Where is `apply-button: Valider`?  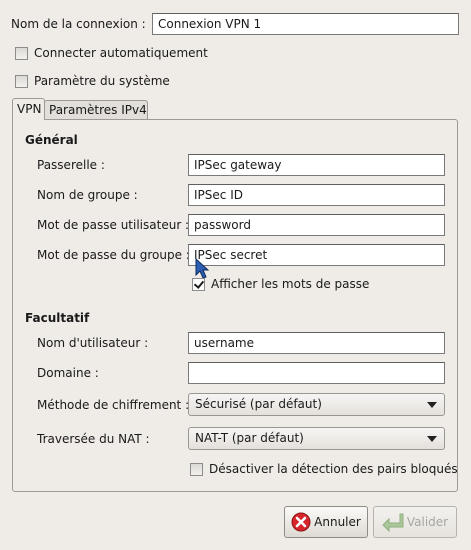 apply-button: Valider is located at coordinates (415, 522).